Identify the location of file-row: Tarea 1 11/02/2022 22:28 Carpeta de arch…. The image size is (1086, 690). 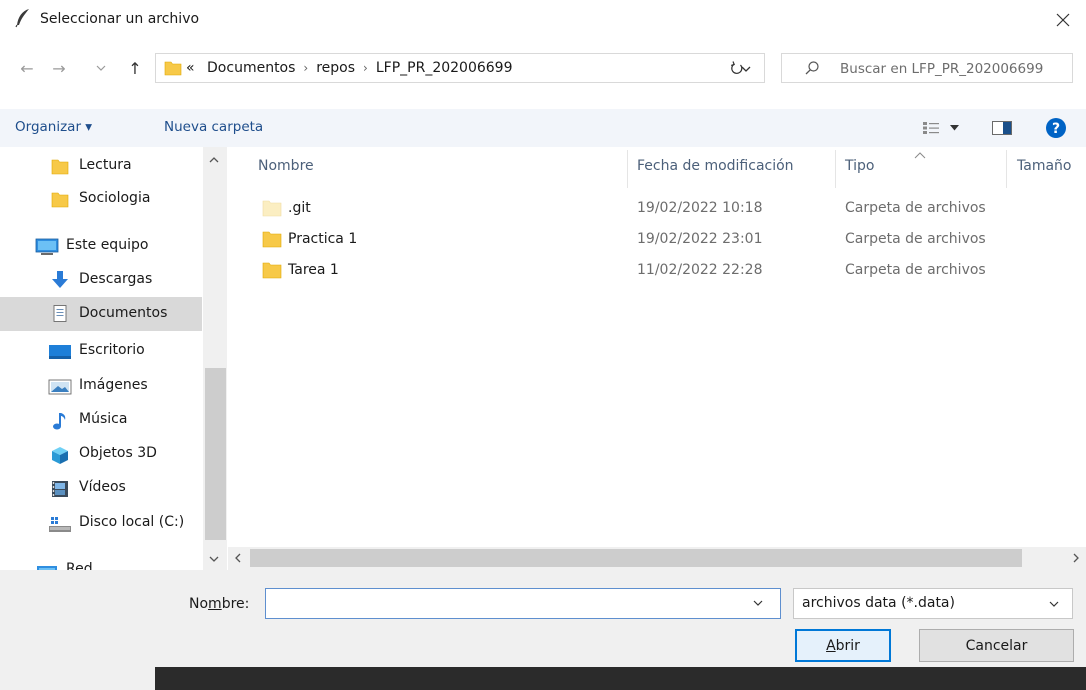
(660, 271).